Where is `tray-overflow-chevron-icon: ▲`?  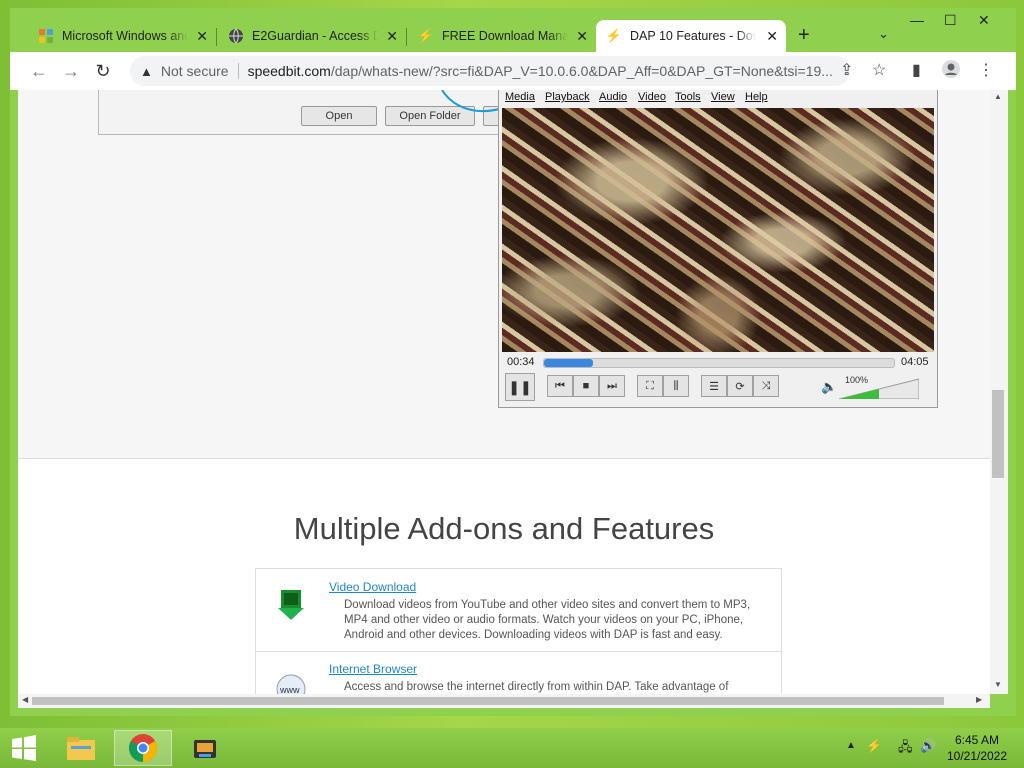 tray-overflow-chevron-icon: ▲ is located at coordinates (851, 745).